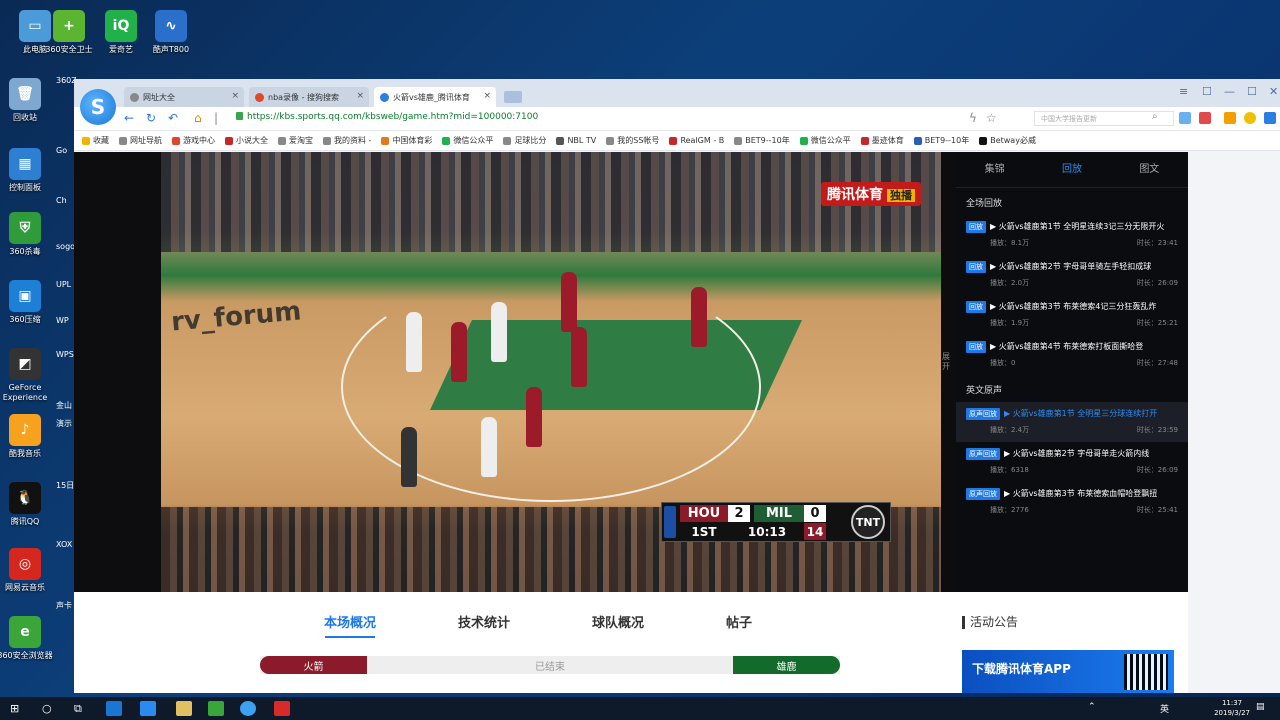 This screenshot has width=1280, height=720. What do you see at coordinates (95, 140) in the screenshot?
I see `bookmark-item: 收藏` at bounding box center [95, 140].